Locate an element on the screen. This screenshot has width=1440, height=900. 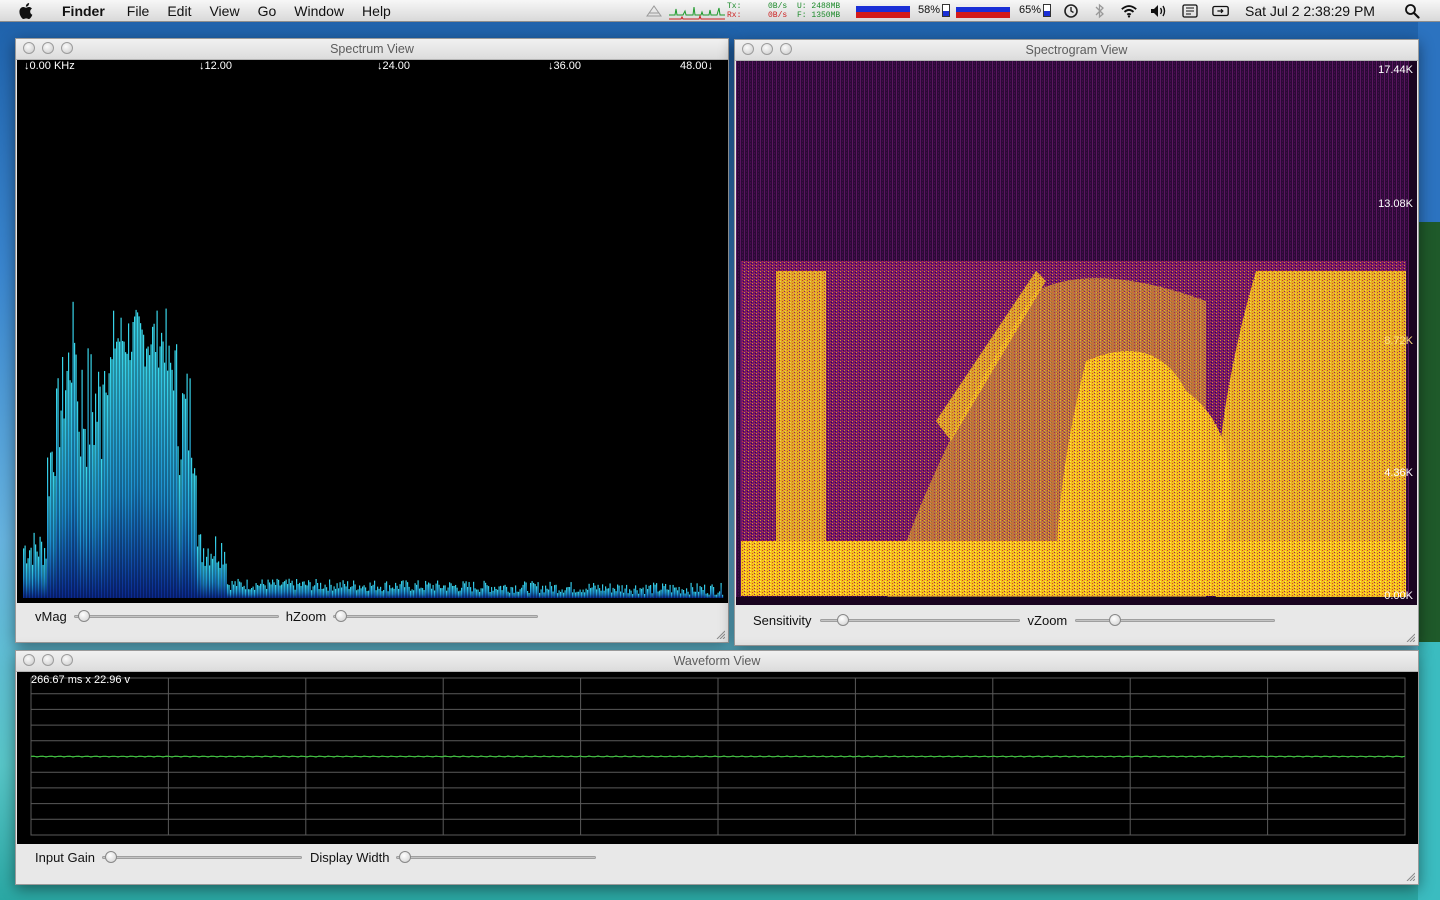
spectrum-controls: vMag hZoom is located at coordinates (375, 616).